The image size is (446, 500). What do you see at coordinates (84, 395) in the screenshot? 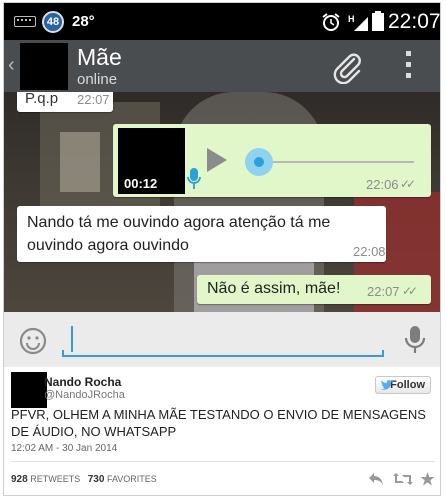
I see `tweet-author-handle: @NandoJRocha` at bounding box center [84, 395].